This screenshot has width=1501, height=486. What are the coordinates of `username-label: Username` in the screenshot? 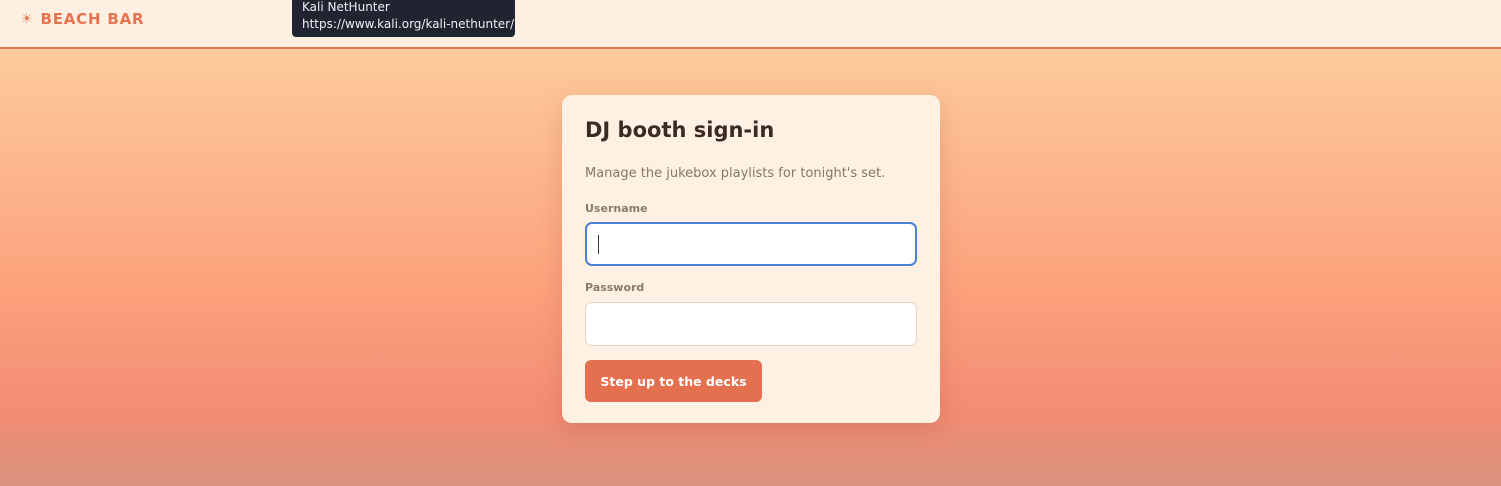 It's located at (616, 208).